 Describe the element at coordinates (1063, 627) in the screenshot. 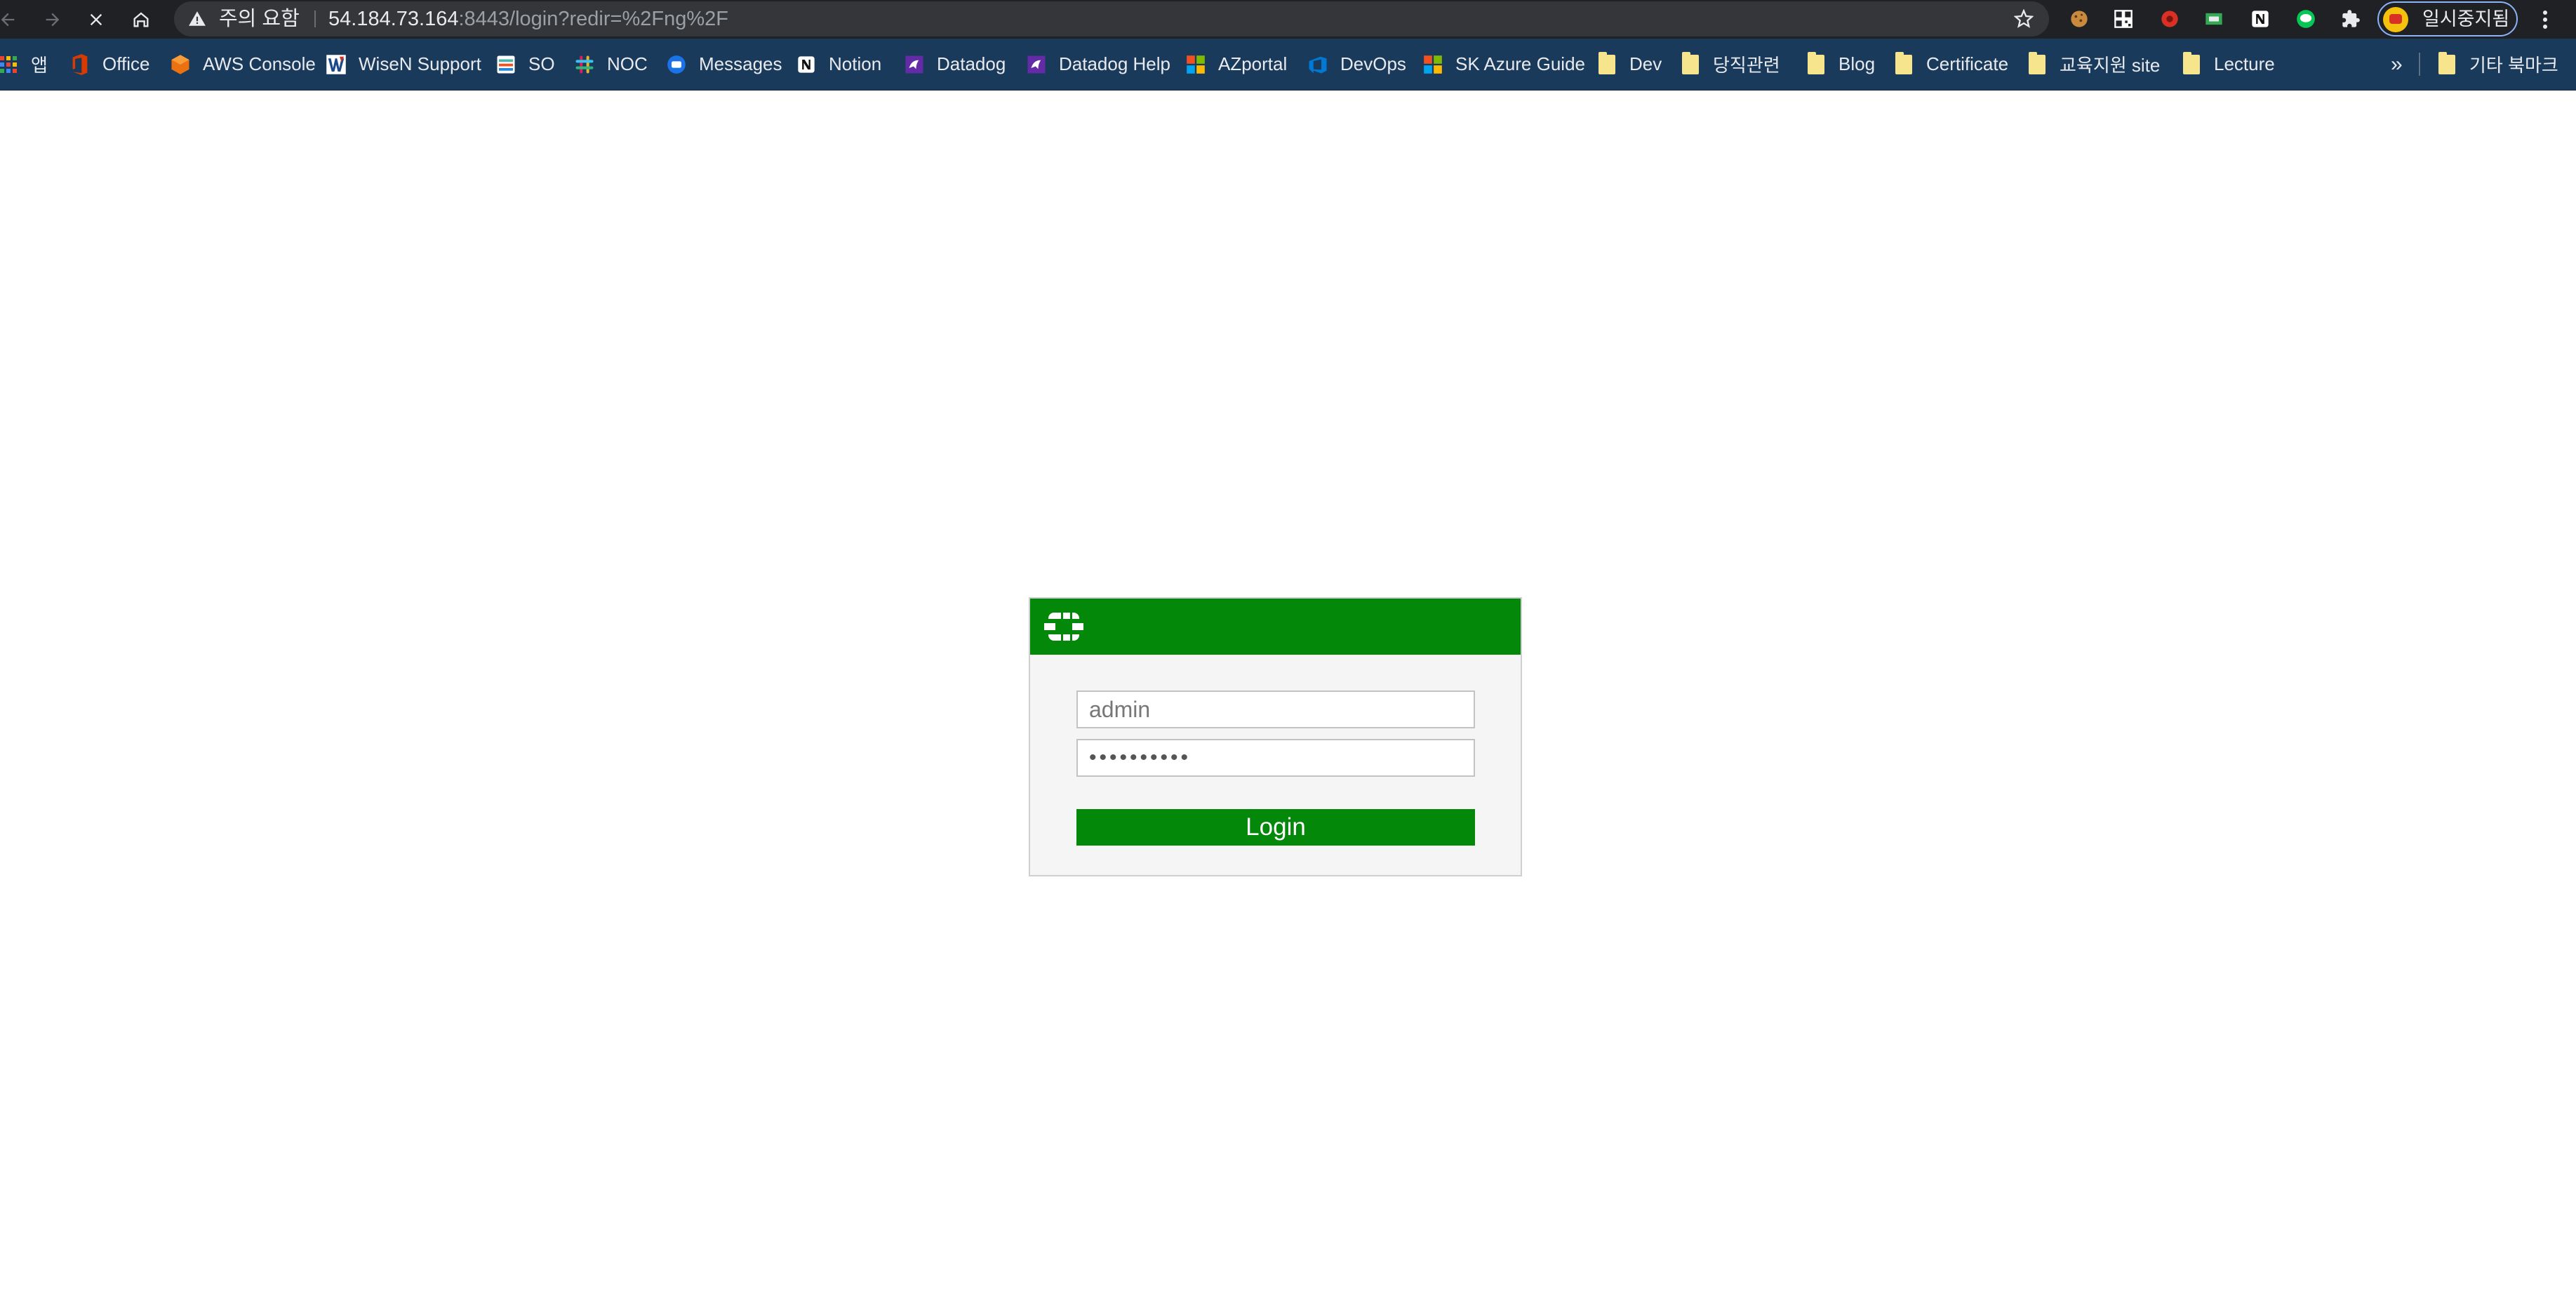

I see `fortinet-logo-icon` at that location.